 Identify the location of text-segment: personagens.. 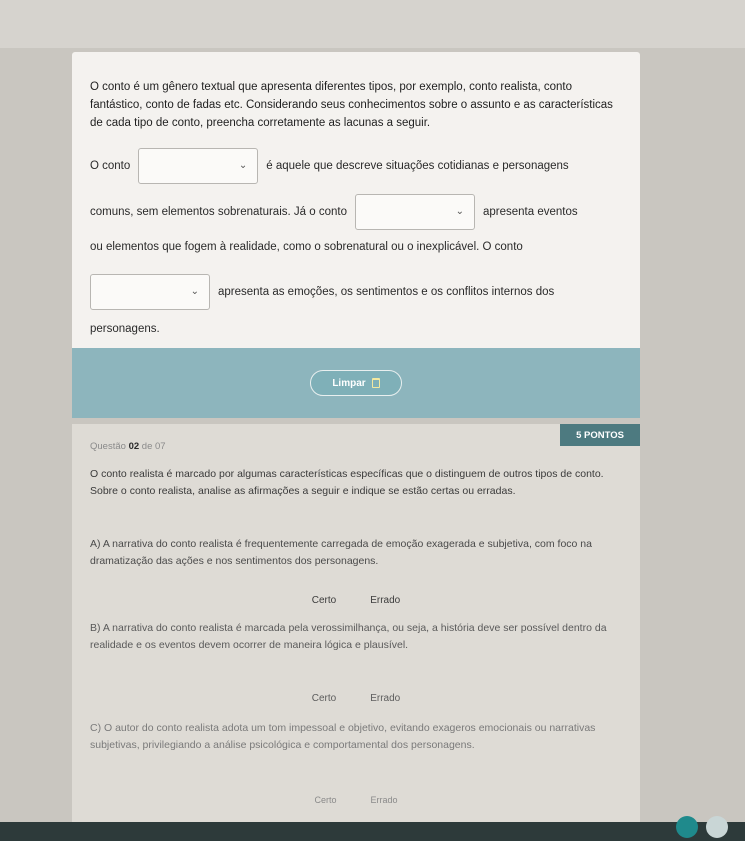
(125, 329).